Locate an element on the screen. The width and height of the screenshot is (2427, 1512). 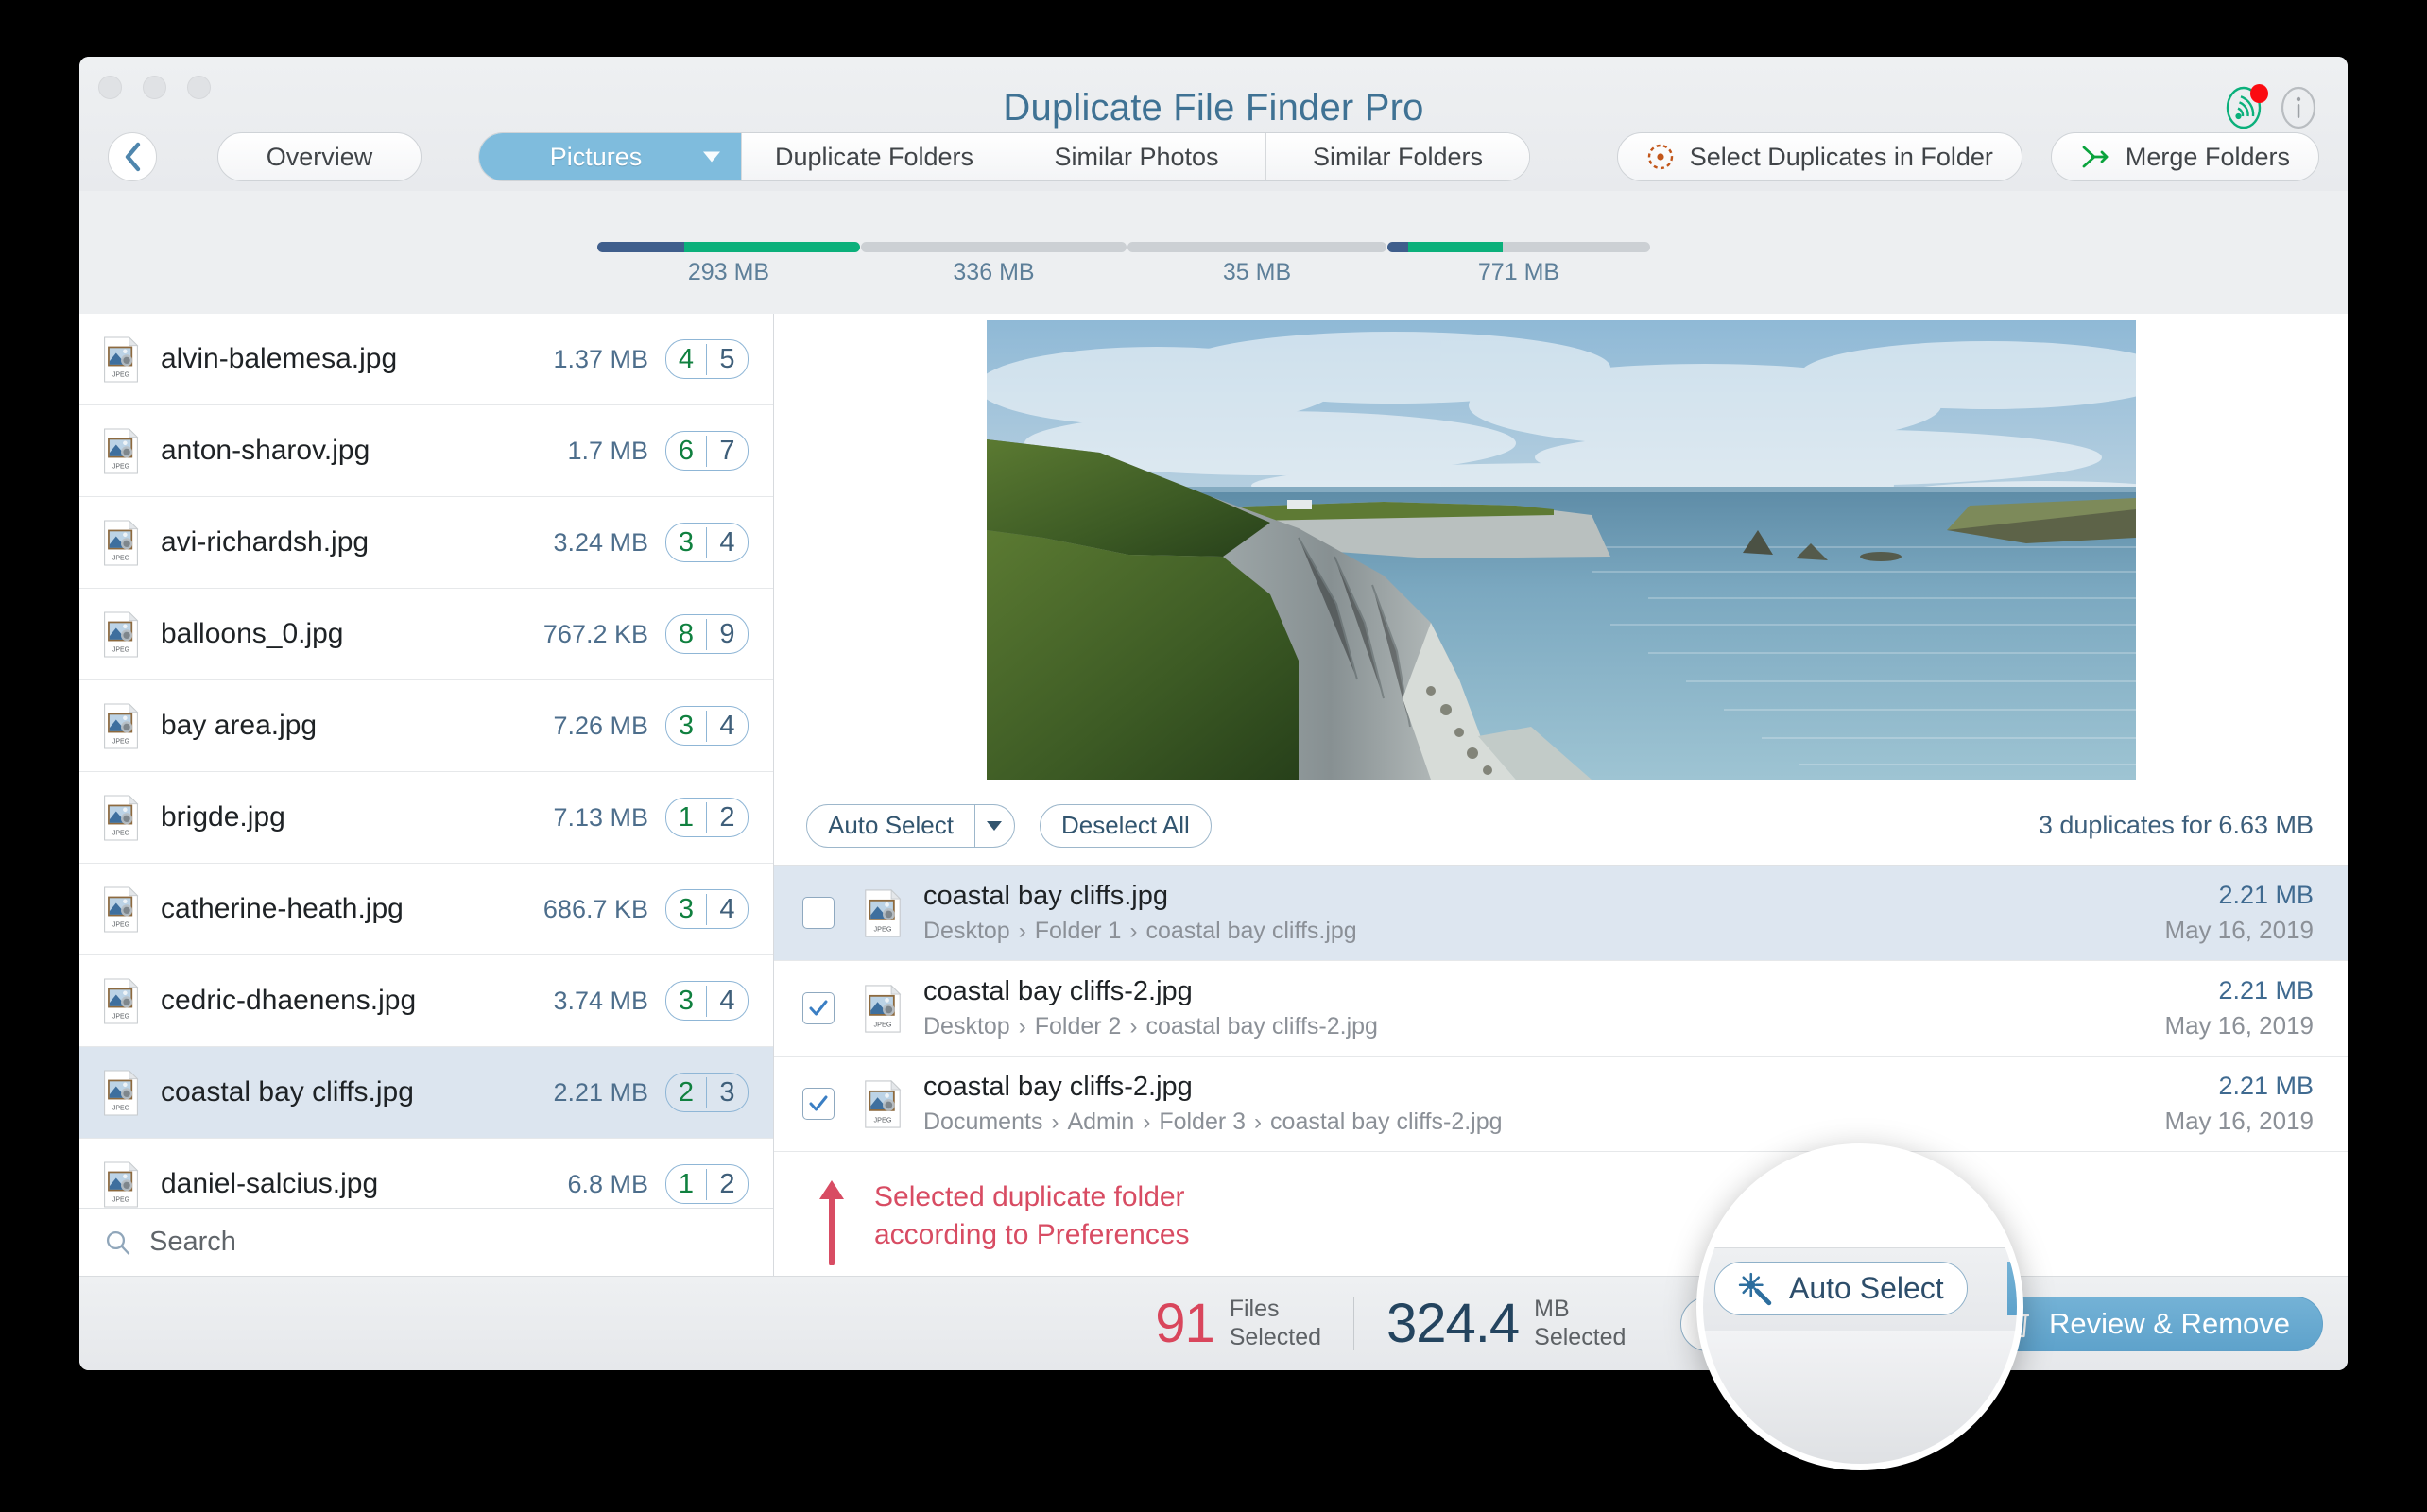
file-row: JPEG anton-sharov.jpg 1.7 MB 6 7 is located at coordinates (426, 451).